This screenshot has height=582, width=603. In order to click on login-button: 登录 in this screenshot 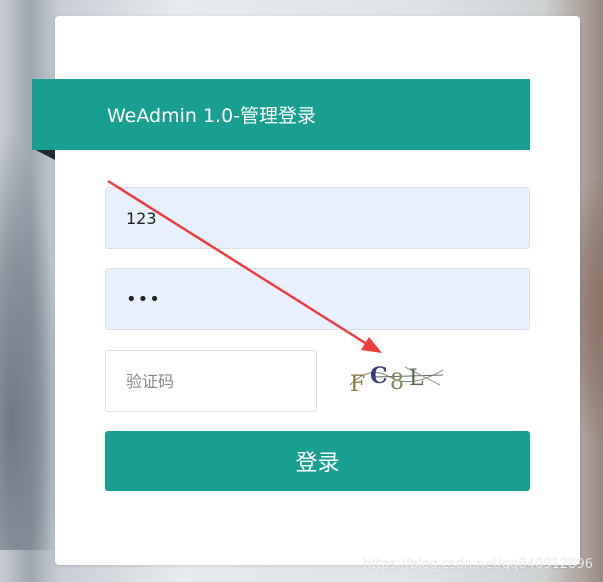, I will do `click(317, 461)`.